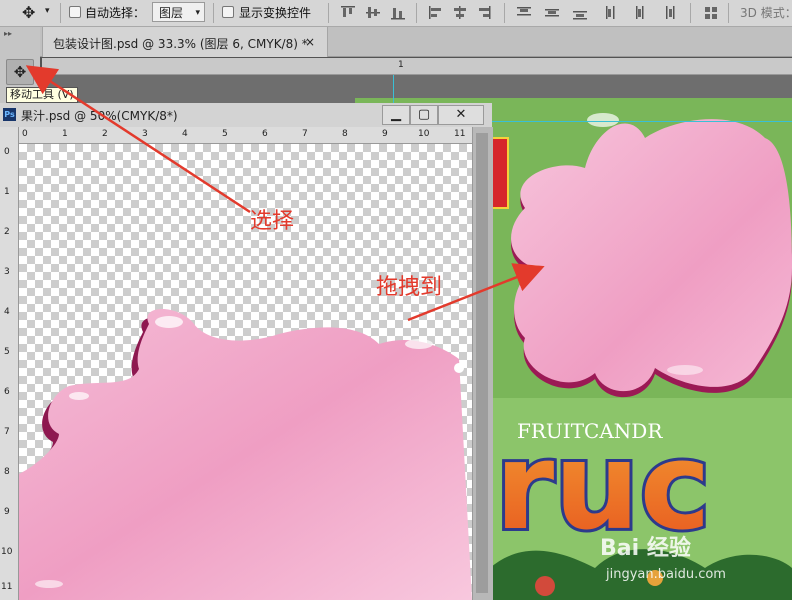 The height and width of the screenshot is (600, 792). What do you see at coordinates (272, 221) in the screenshot?
I see `annotation-select-text: 选择` at bounding box center [272, 221].